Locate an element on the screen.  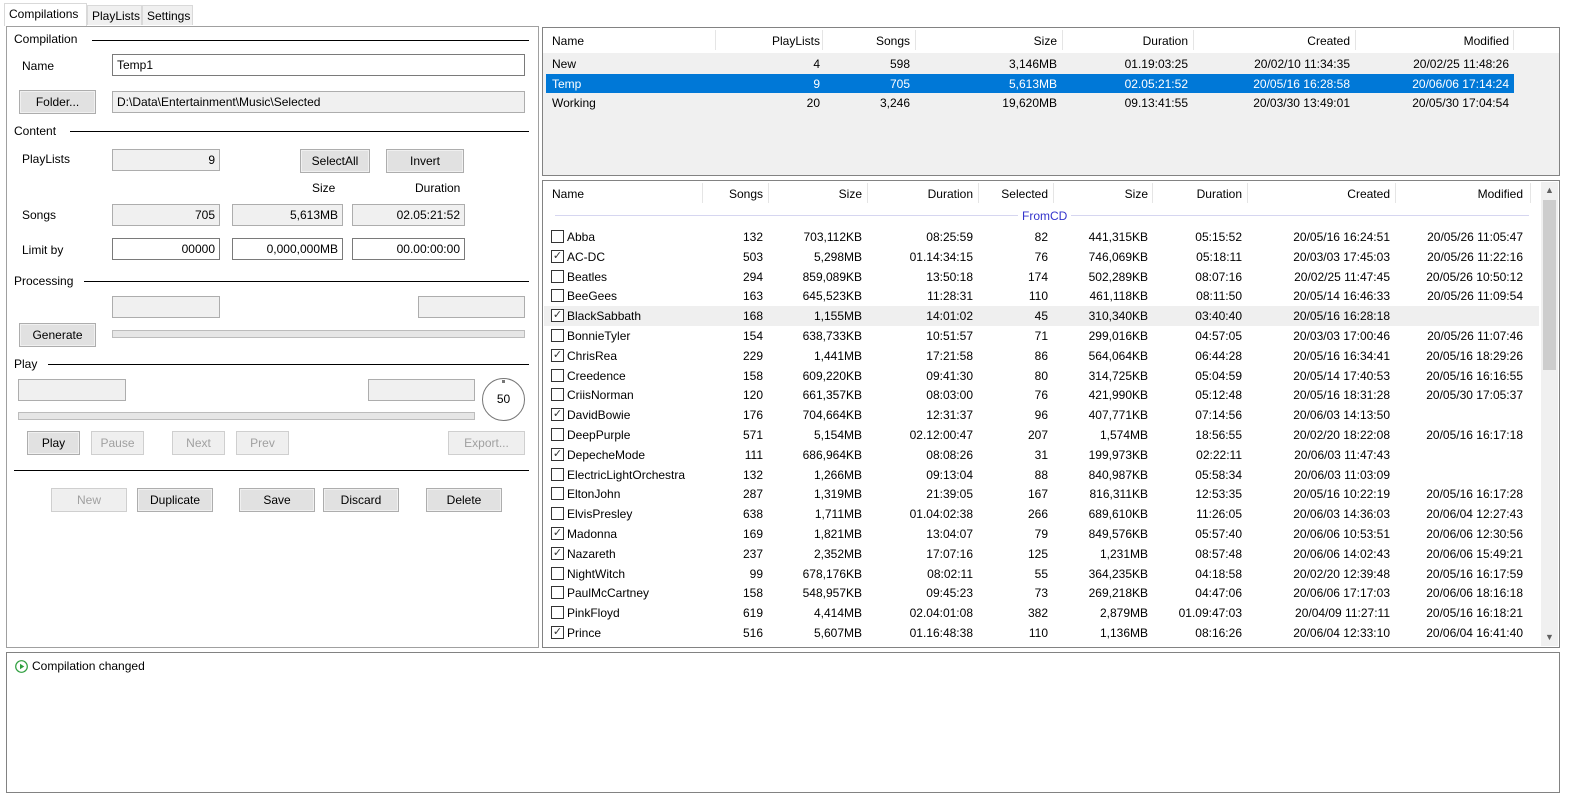
scroll-down-arrow-icon: ▼ is located at coordinates (1549, 637).